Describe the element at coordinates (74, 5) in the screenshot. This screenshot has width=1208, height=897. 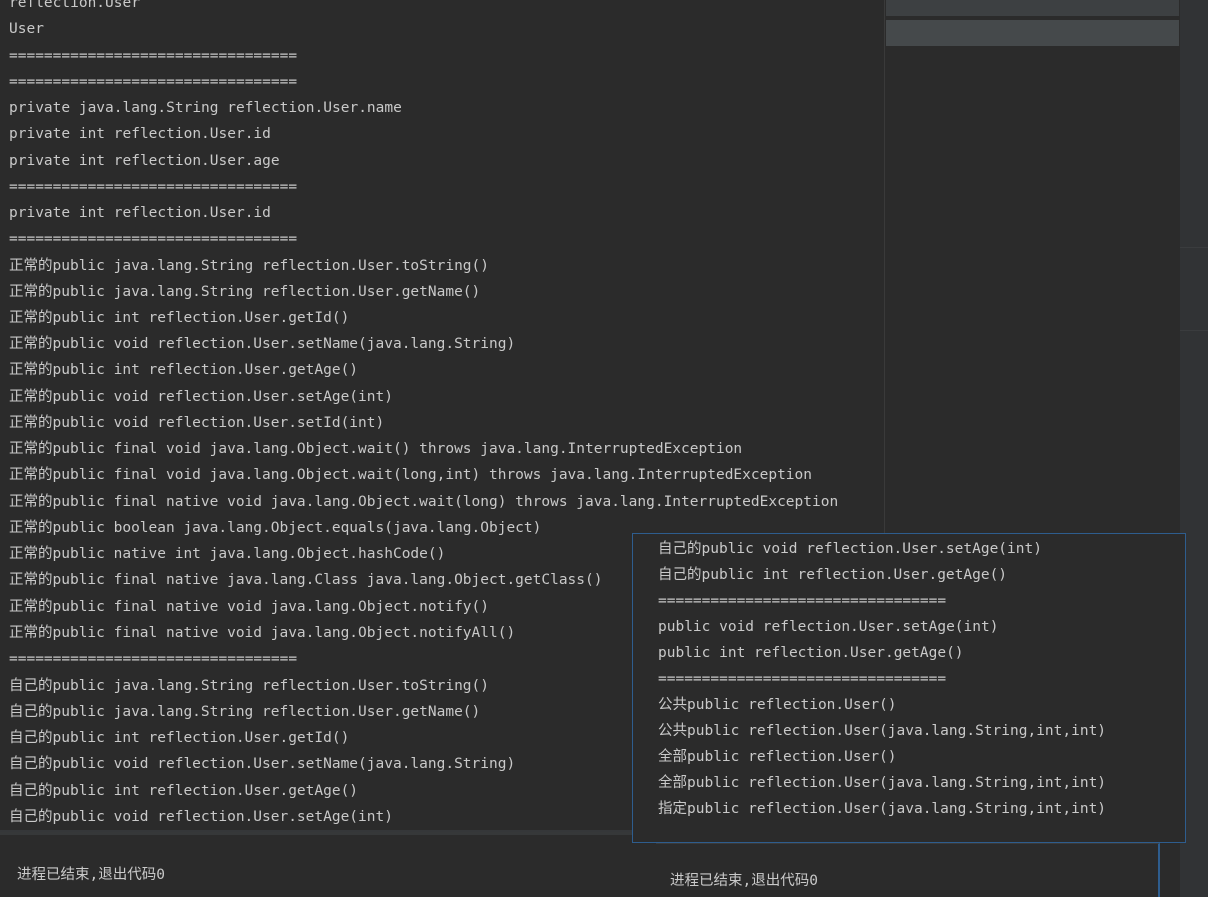
I see `console-line: reflection.User` at that location.